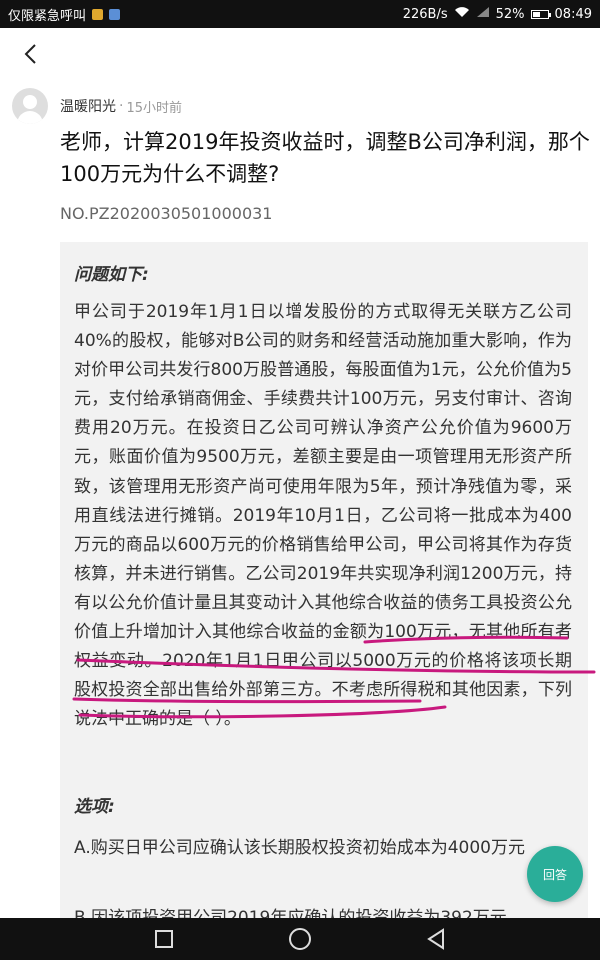 This screenshot has width=600, height=960. Describe the element at coordinates (30, 102) in the screenshot. I see `user-silhouette-icon` at that location.